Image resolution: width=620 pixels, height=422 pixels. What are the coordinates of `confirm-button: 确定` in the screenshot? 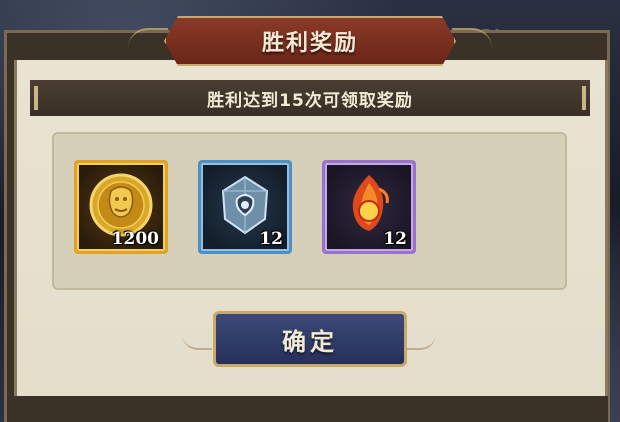 It's located at (310, 339).